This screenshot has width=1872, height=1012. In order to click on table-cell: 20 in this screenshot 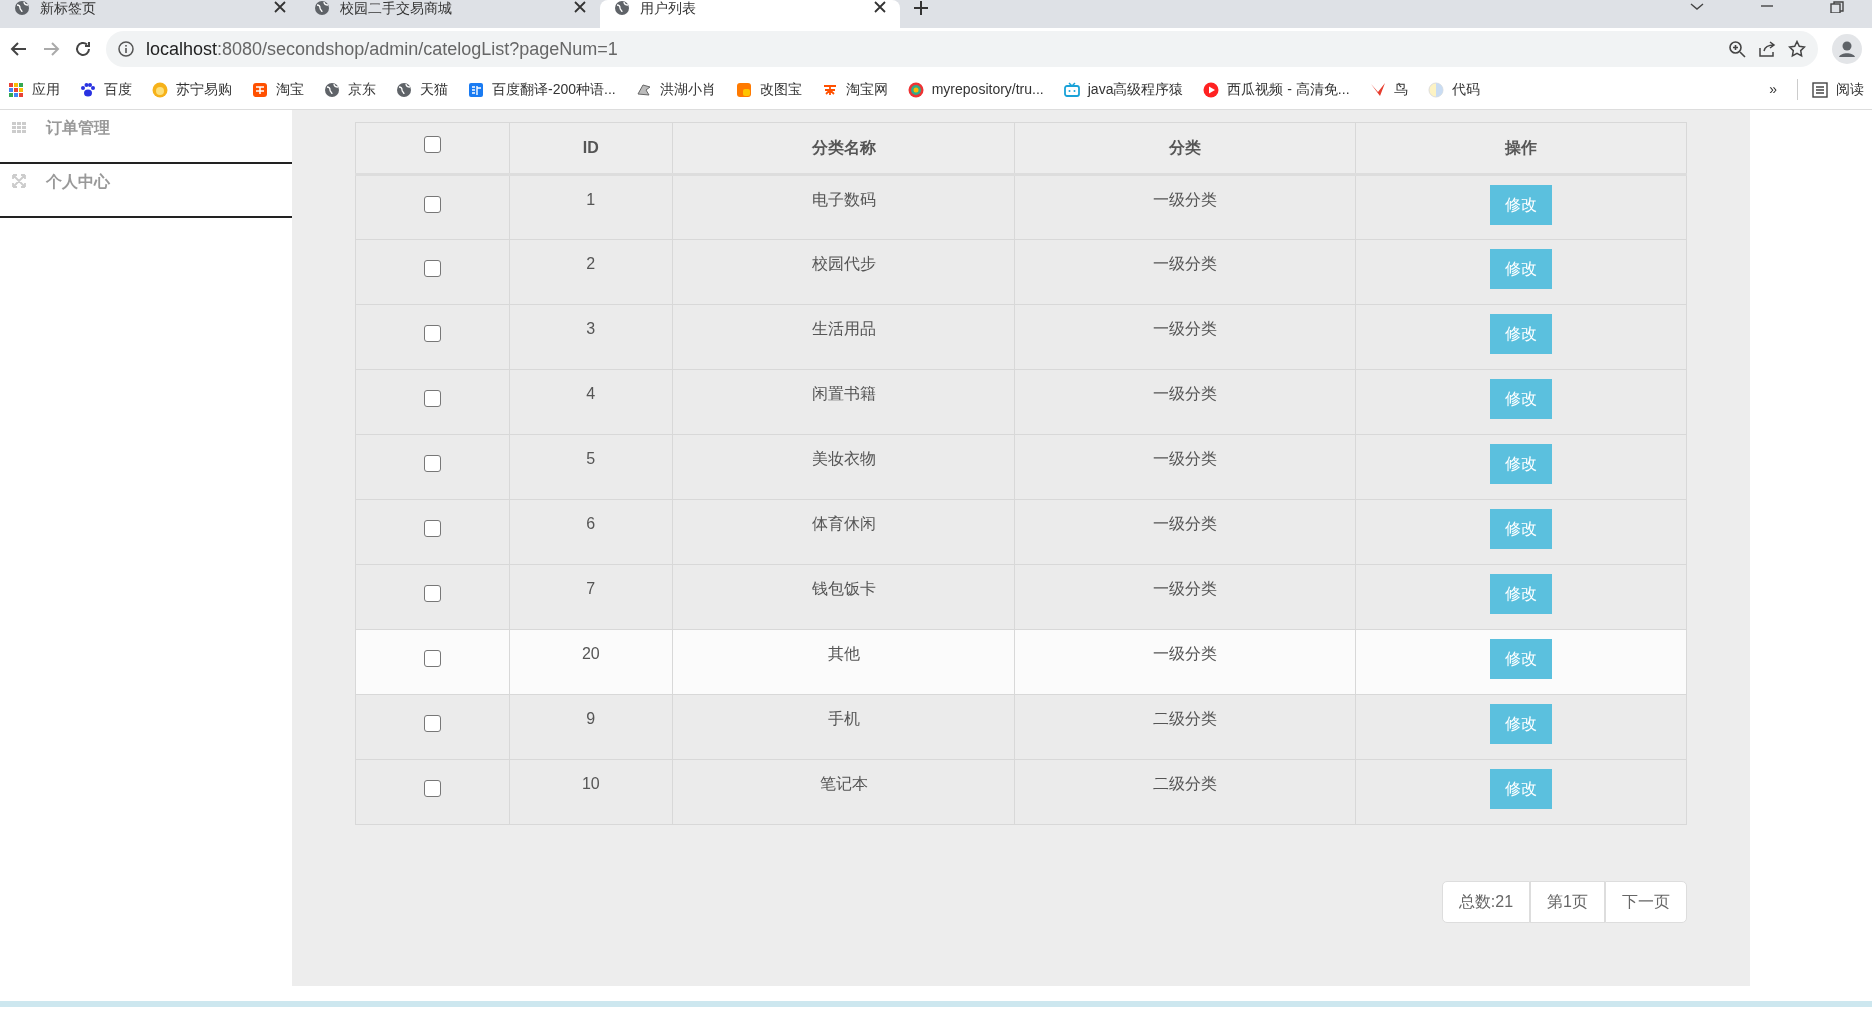, I will do `click(591, 662)`.